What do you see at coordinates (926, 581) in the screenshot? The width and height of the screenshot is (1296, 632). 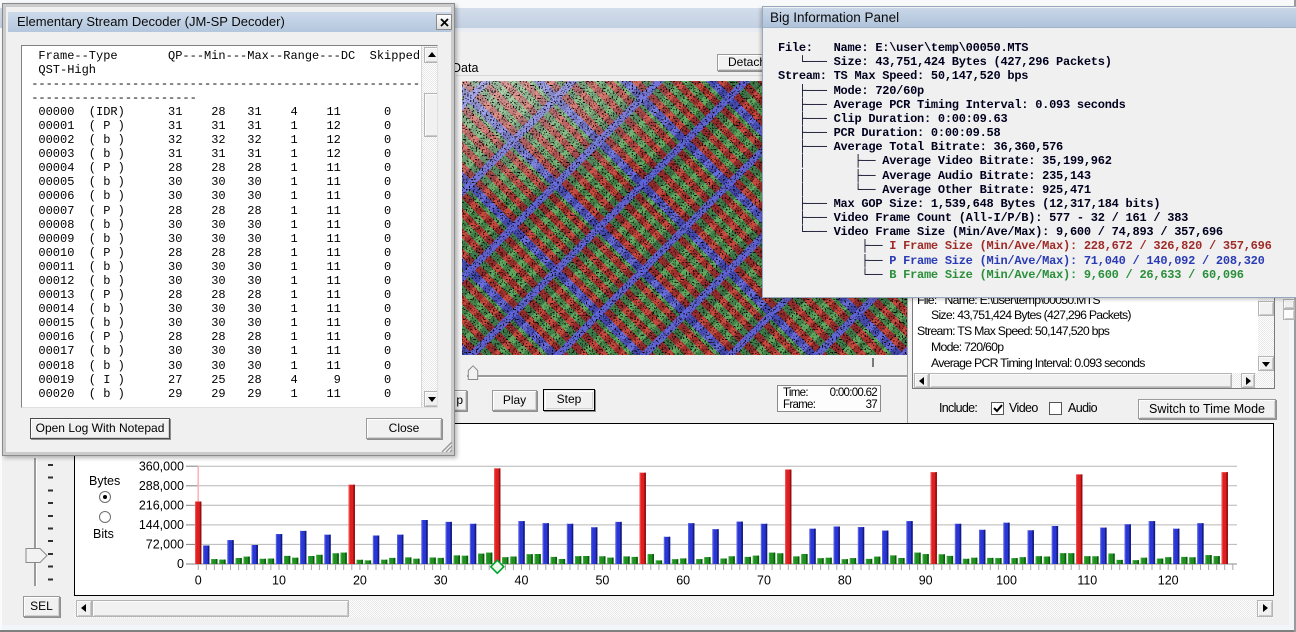 I see `svg-text: 90` at bounding box center [926, 581].